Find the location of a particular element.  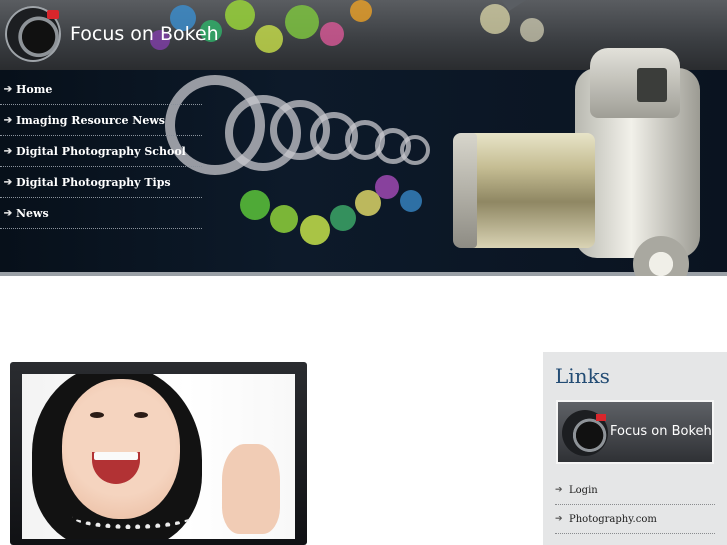

sidebar-link-label: Login is located at coordinates (583, 490).